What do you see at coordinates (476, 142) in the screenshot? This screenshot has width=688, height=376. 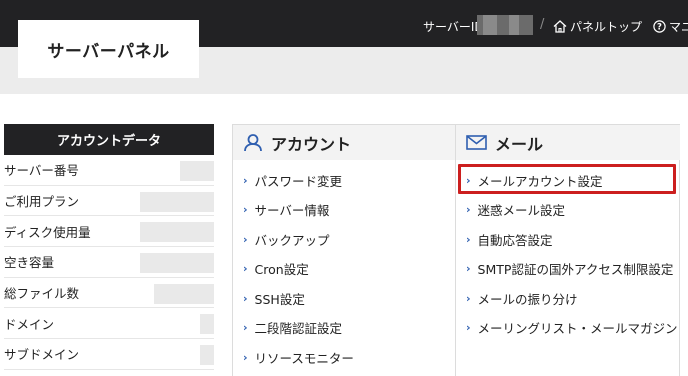 I see `envelope-icon` at bounding box center [476, 142].